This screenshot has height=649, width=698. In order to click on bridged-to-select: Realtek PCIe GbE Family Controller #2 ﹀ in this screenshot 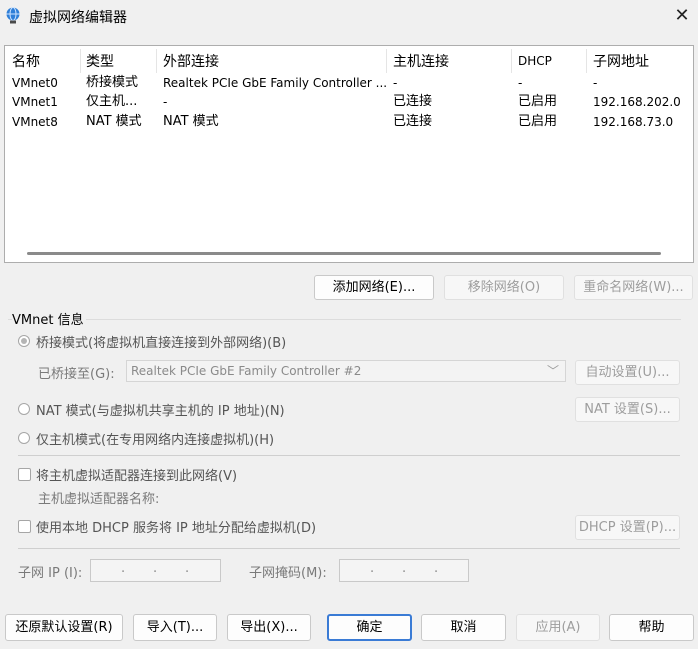, I will do `click(346, 371)`.